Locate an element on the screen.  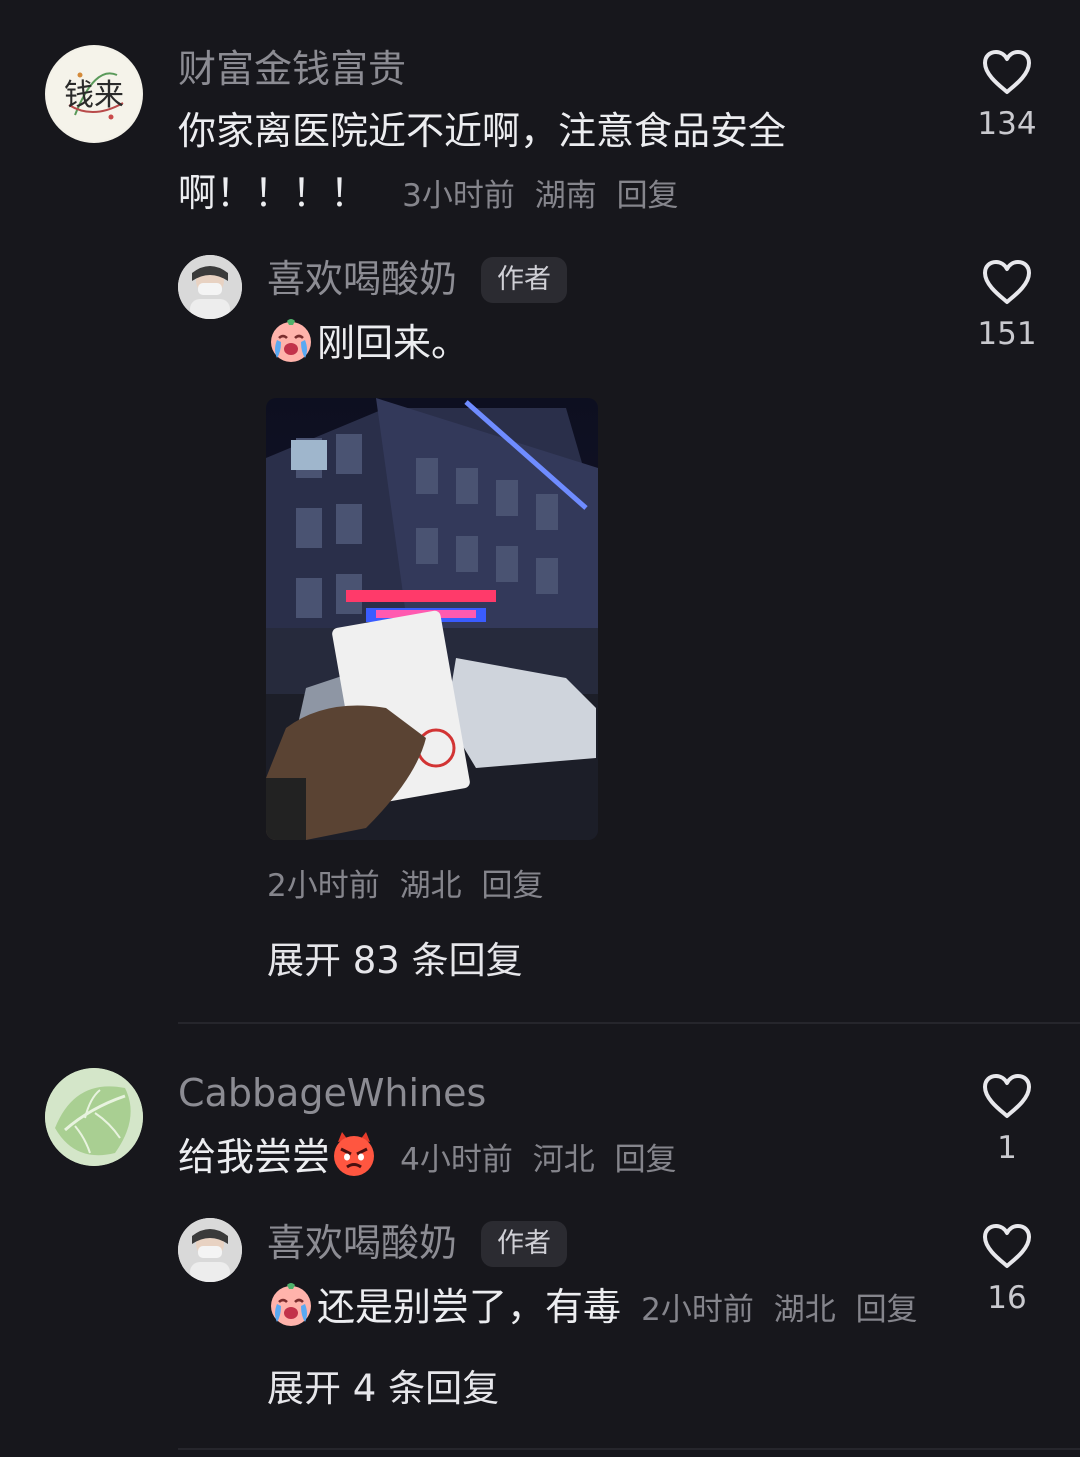
reply-text: 刚回来。 is located at coordinates (368, 343).